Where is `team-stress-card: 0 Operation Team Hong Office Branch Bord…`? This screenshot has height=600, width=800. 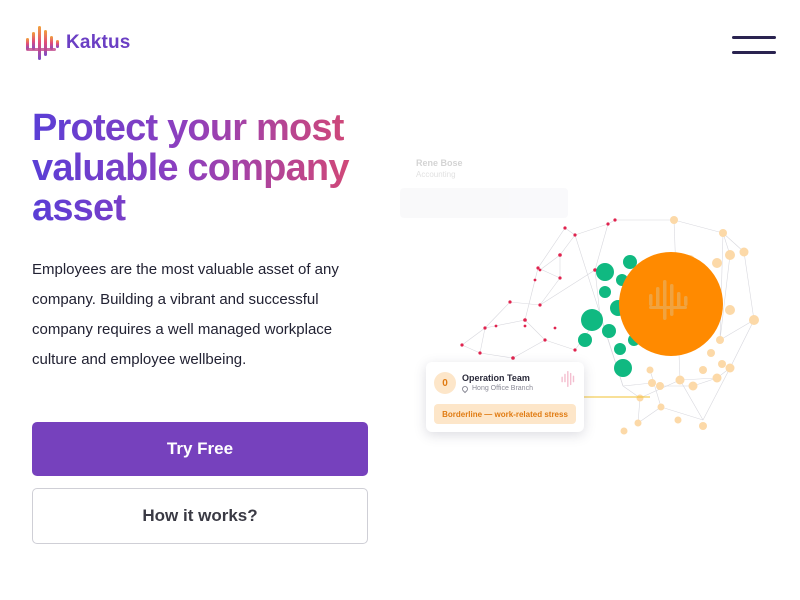 team-stress-card: 0 Operation Team Hong Office Branch Bord… is located at coordinates (505, 397).